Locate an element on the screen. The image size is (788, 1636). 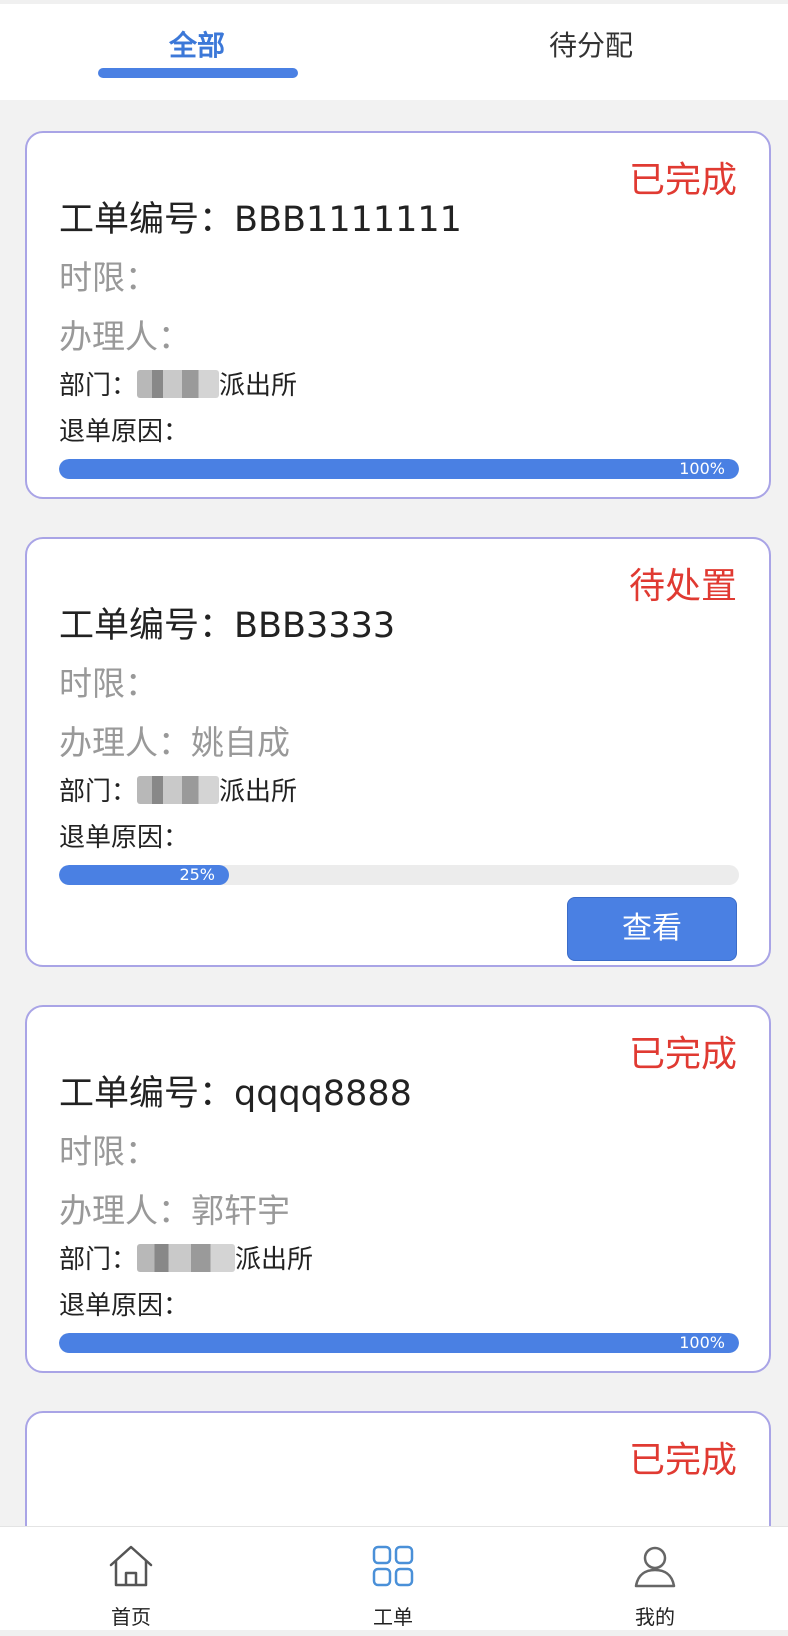
progress-bar: 25% is located at coordinates (399, 875).